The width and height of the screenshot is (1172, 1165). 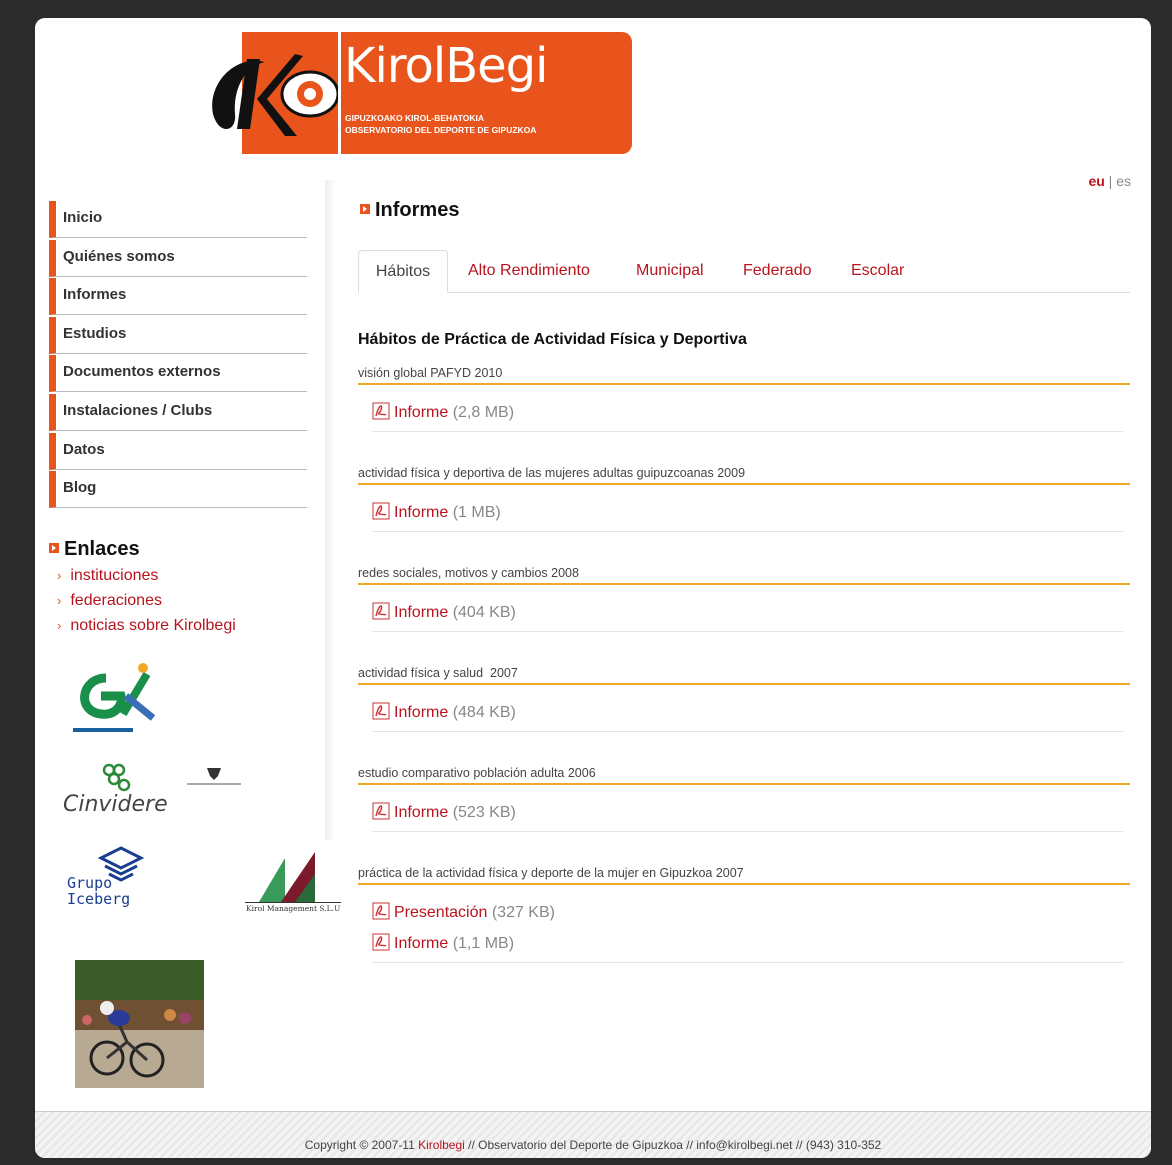 I want to click on cinvidere-logo: Cinvidere, so click(x=116, y=792).